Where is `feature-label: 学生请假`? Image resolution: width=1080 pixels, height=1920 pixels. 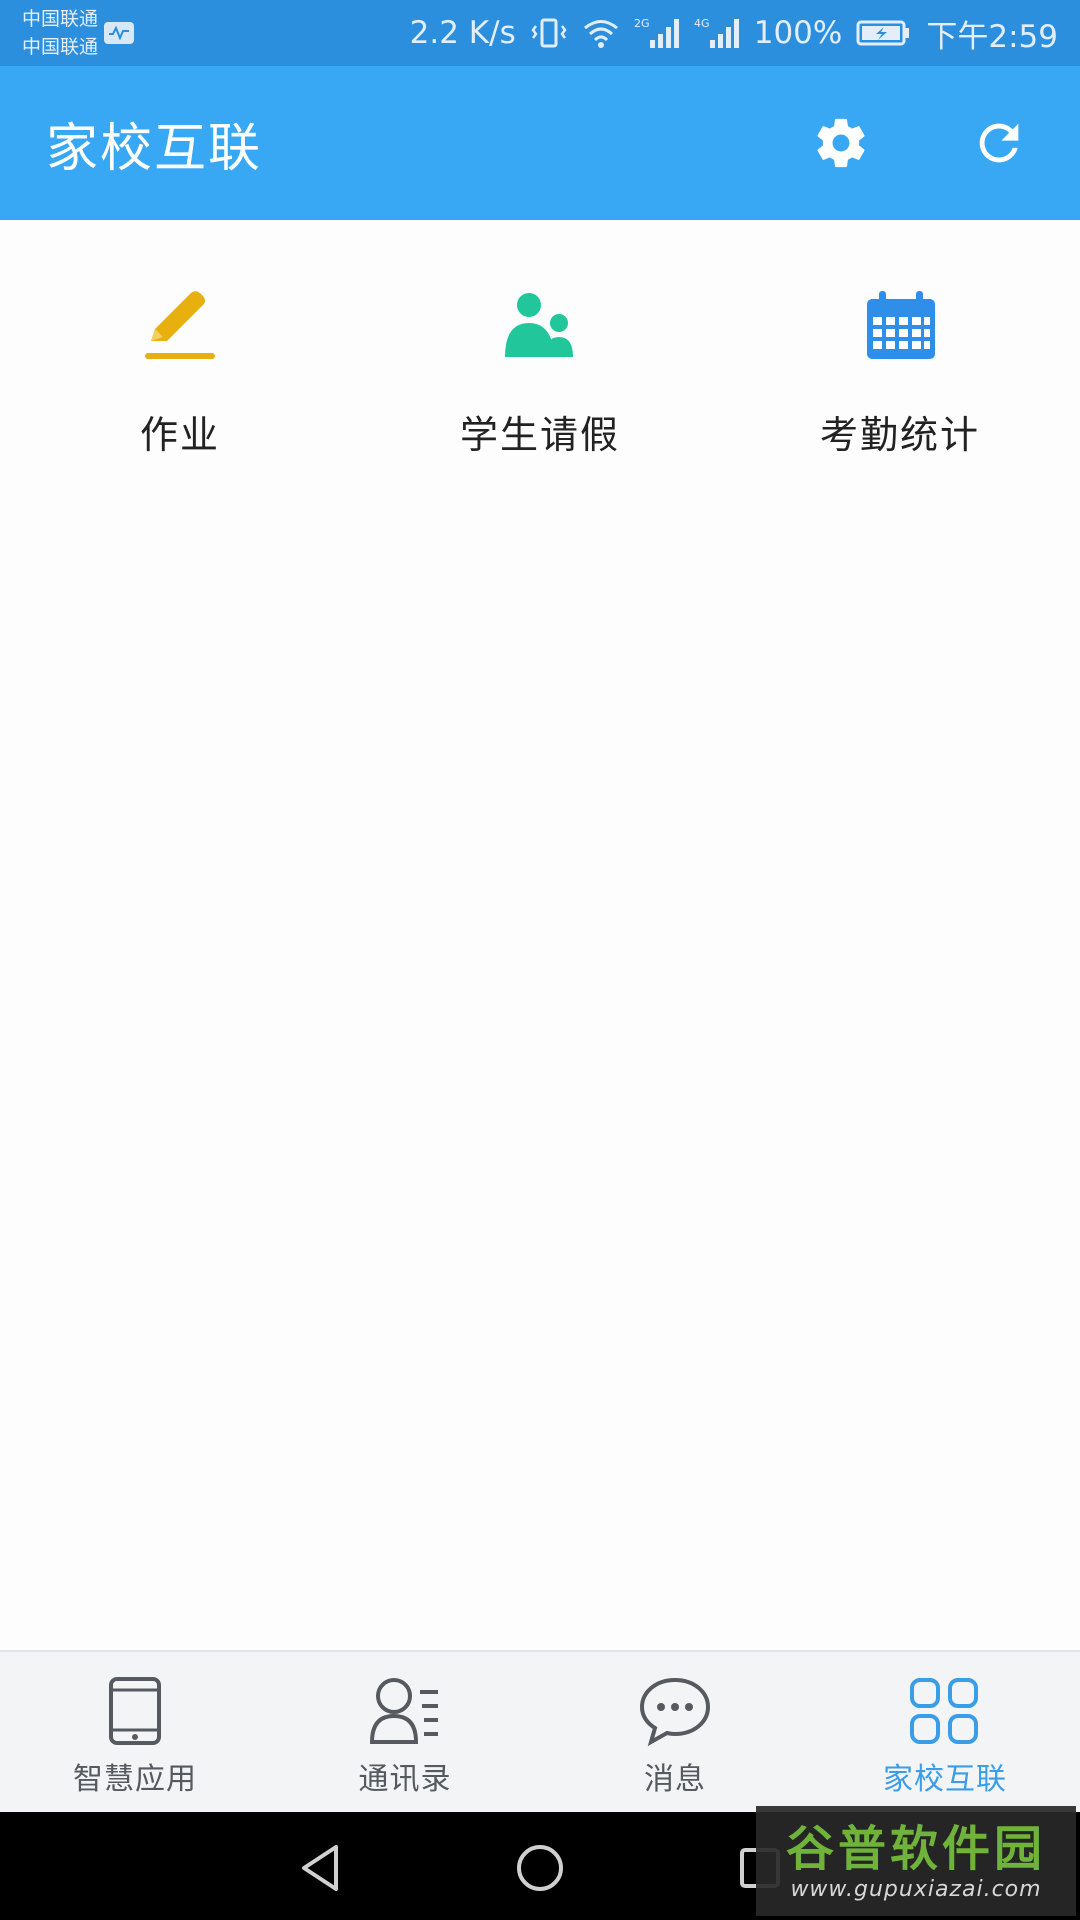
feature-label: 学生请假 is located at coordinates (539, 435).